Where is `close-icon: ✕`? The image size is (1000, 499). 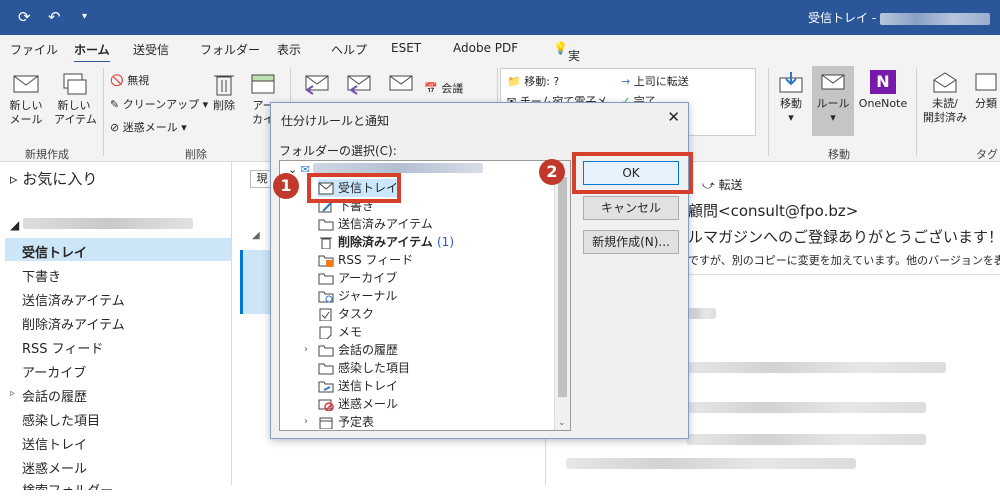 close-icon: ✕ is located at coordinates (673, 117).